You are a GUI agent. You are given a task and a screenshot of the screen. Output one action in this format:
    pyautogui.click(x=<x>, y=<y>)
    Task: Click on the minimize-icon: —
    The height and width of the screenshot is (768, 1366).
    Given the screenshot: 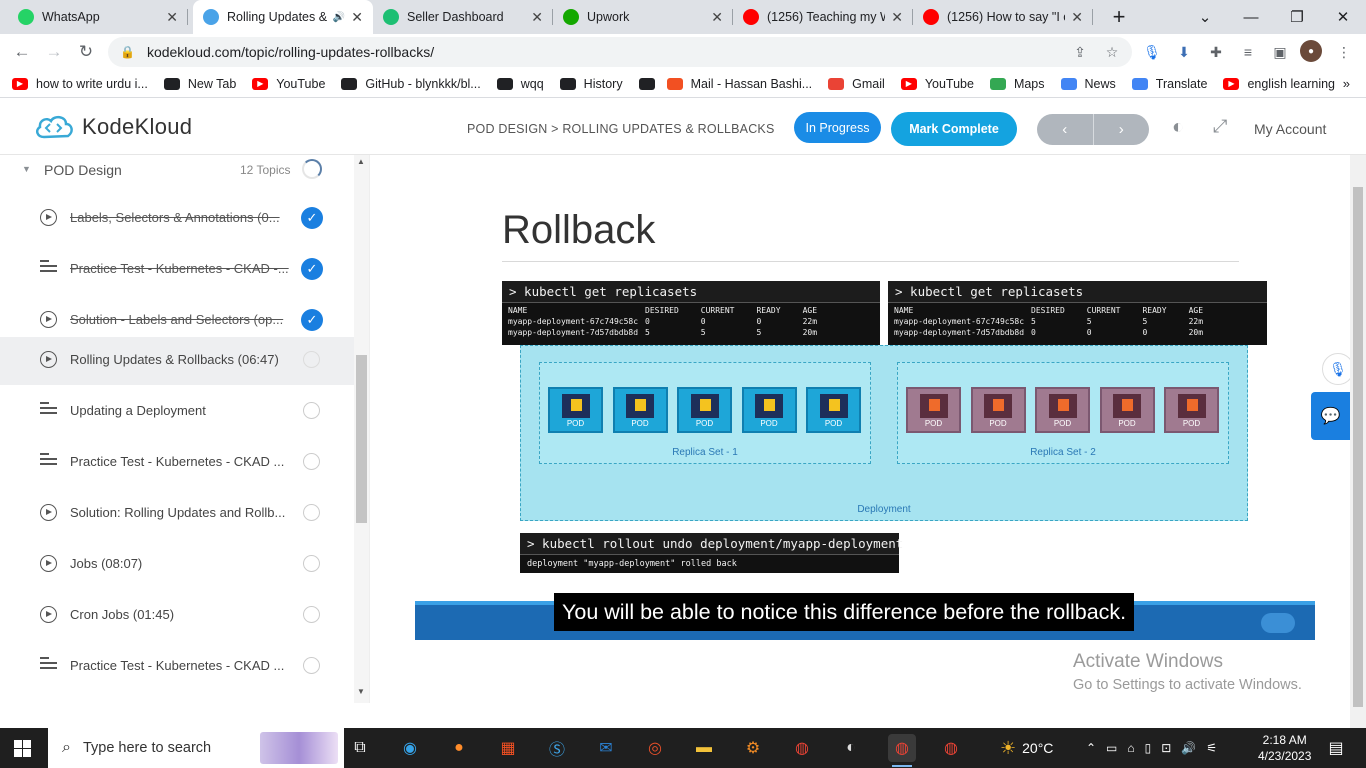 What is the action you would take?
    pyautogui.click(x=1251, y=17)
    